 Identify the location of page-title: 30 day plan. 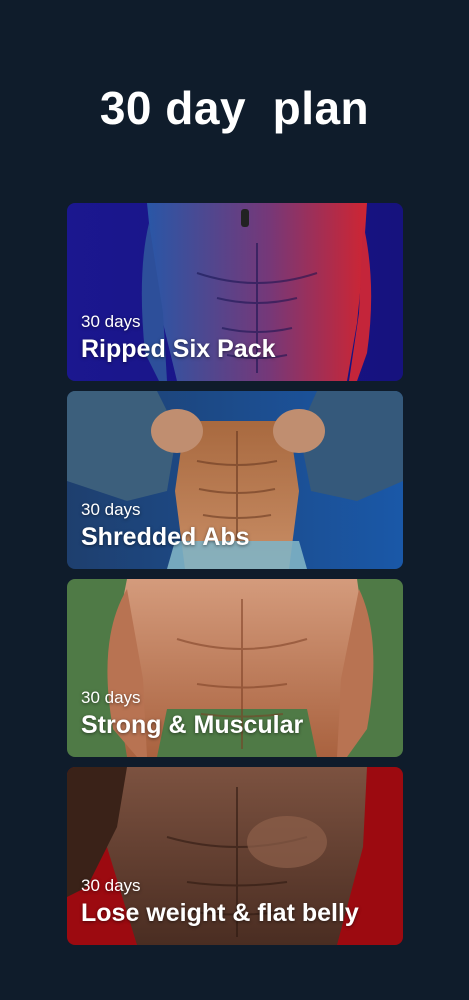
(234, 108).